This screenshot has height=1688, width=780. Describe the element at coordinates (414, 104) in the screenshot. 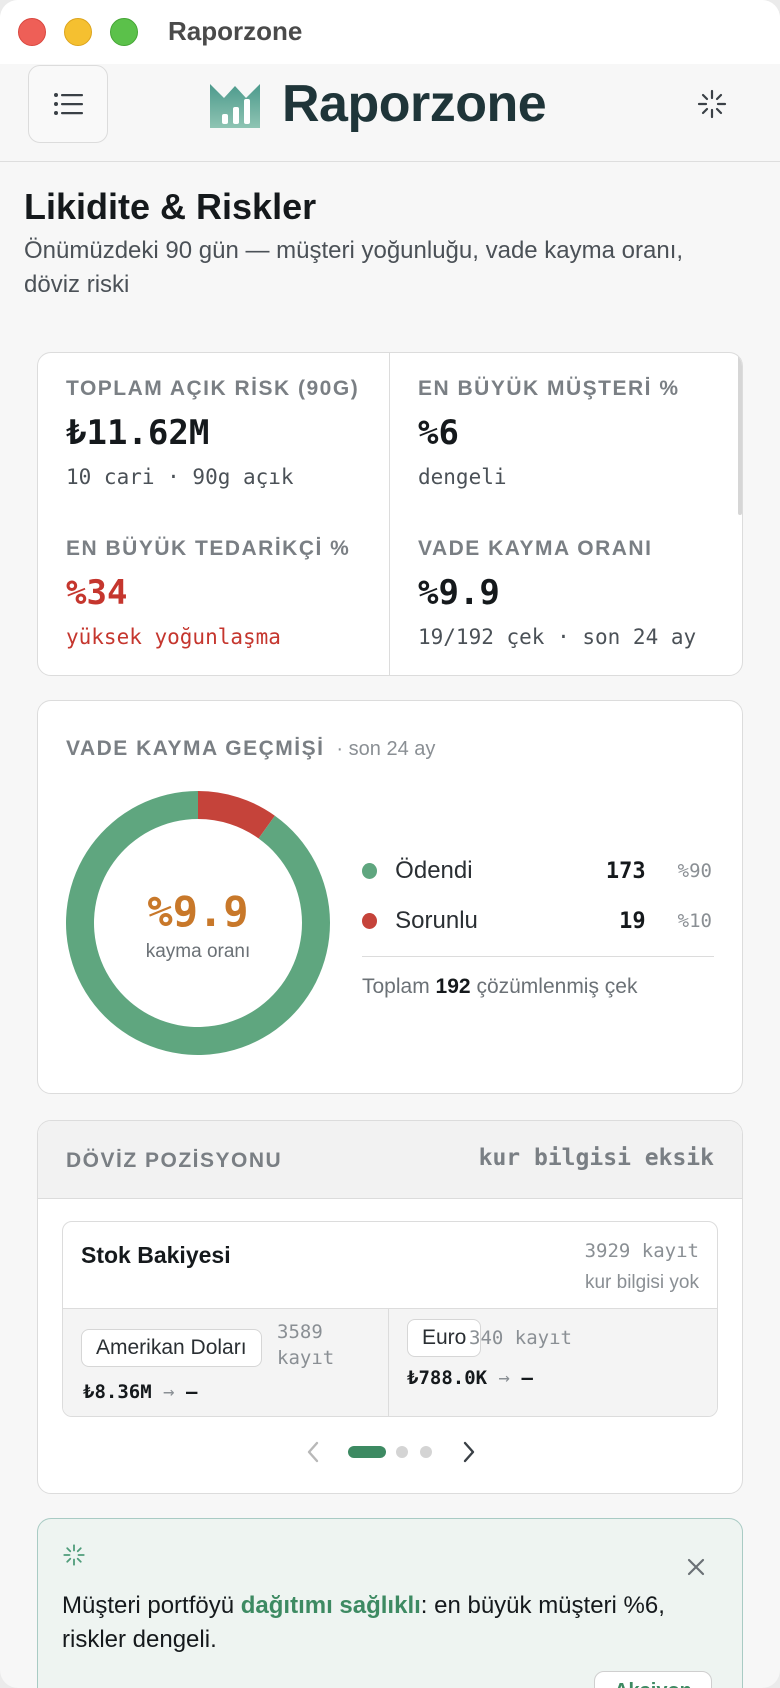

I see `brand-name: Raporzone` at that location.